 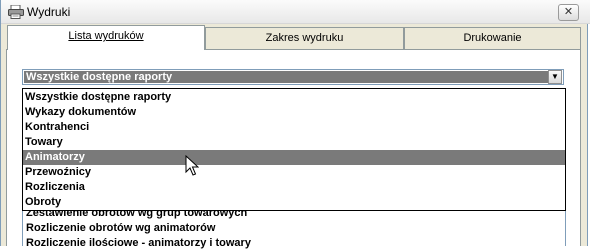 What do you see at coordinates (294, 112) in the screenshot?
I see `dropdown-option: Wykazy dokumentów` at bounding box center [294, 112].